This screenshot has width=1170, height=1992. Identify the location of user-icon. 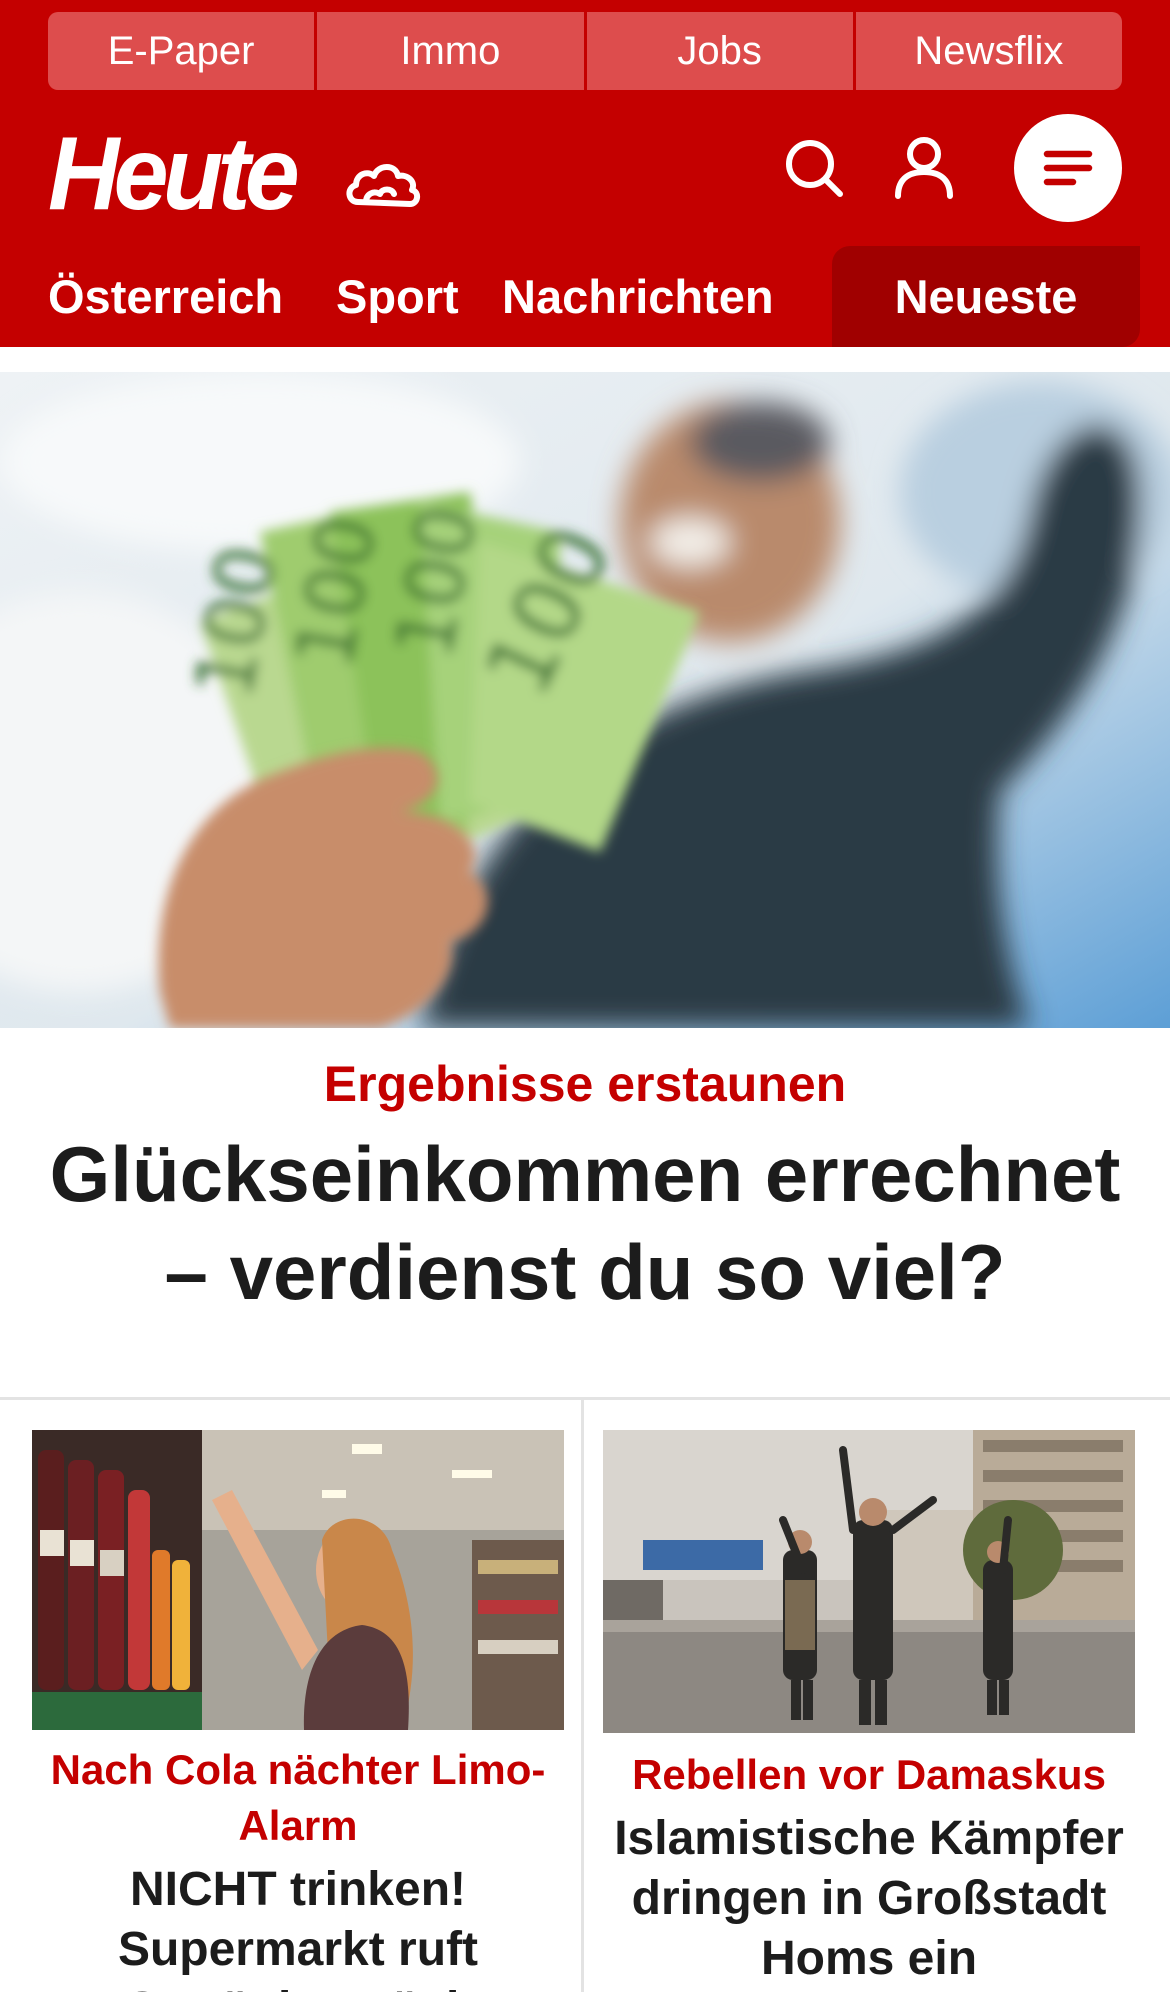
(924, 168).